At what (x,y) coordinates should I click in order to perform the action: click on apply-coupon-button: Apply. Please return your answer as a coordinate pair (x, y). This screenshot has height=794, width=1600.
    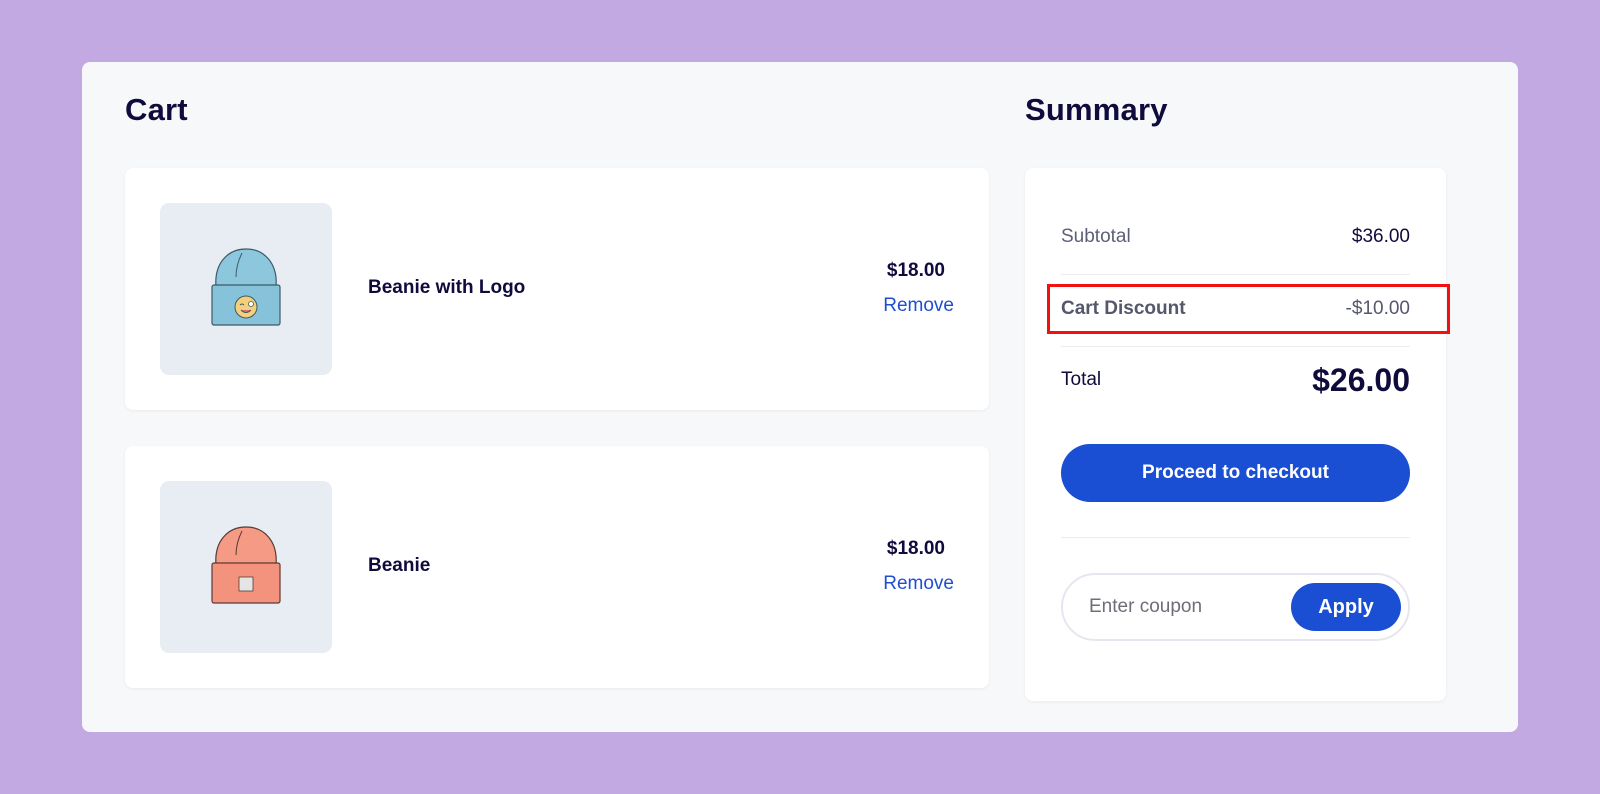
    Looking at the image, I should click on (1346, 607).